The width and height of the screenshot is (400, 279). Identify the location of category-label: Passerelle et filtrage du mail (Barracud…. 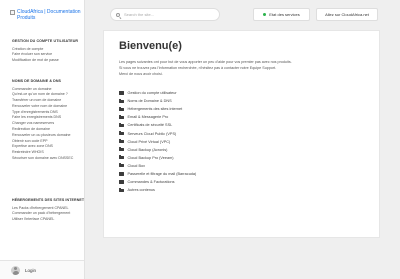
(162, 173).